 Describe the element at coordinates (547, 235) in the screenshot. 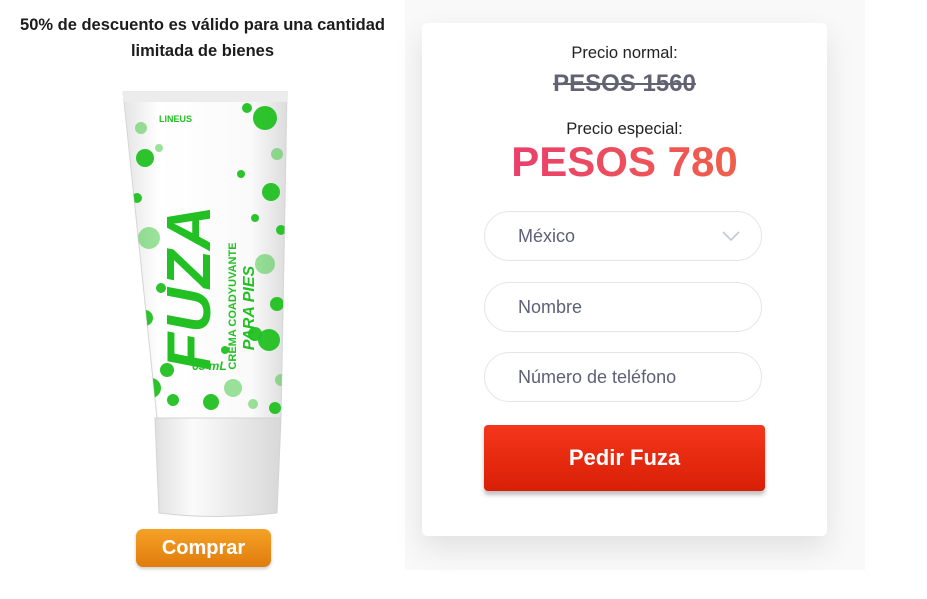

I see `country-value: México` at that location.